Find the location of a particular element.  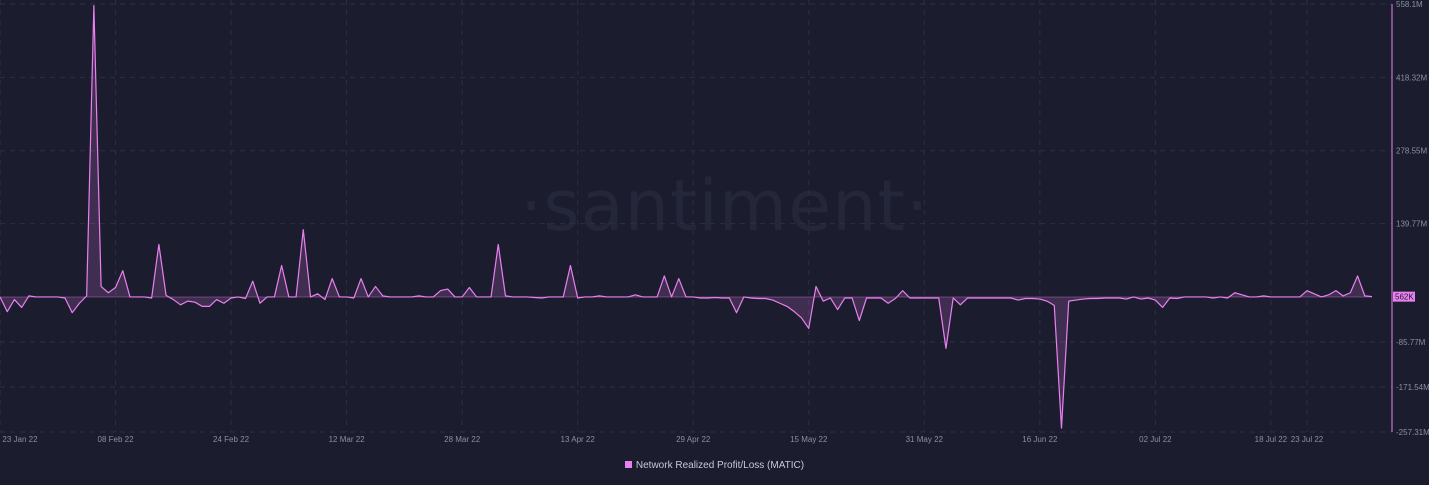

x-tick-label: 08 Feb 22 is located at coordinates (116, 439).